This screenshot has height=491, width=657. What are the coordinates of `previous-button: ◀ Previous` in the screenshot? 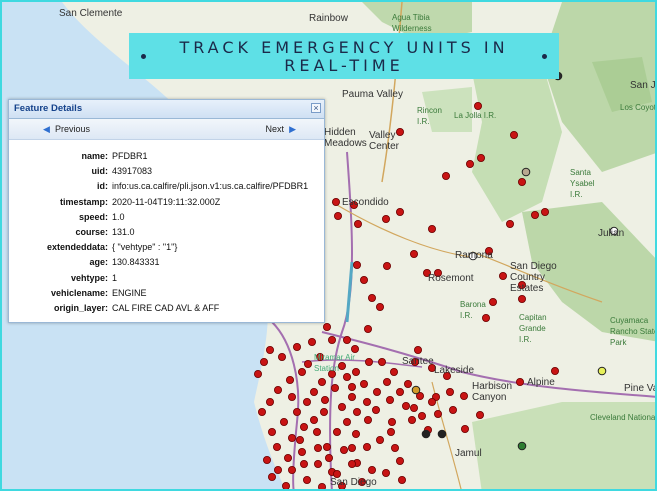 It's located at (66, 129).